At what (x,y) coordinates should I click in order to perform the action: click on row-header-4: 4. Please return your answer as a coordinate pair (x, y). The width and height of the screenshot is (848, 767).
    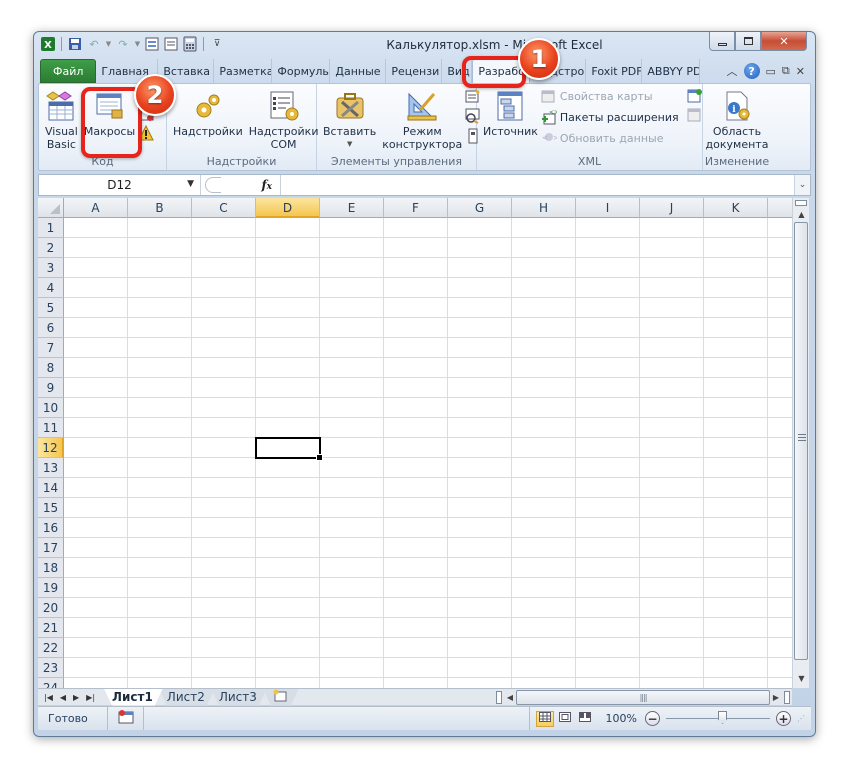
    Looking at the image, I should click on (51, 288).